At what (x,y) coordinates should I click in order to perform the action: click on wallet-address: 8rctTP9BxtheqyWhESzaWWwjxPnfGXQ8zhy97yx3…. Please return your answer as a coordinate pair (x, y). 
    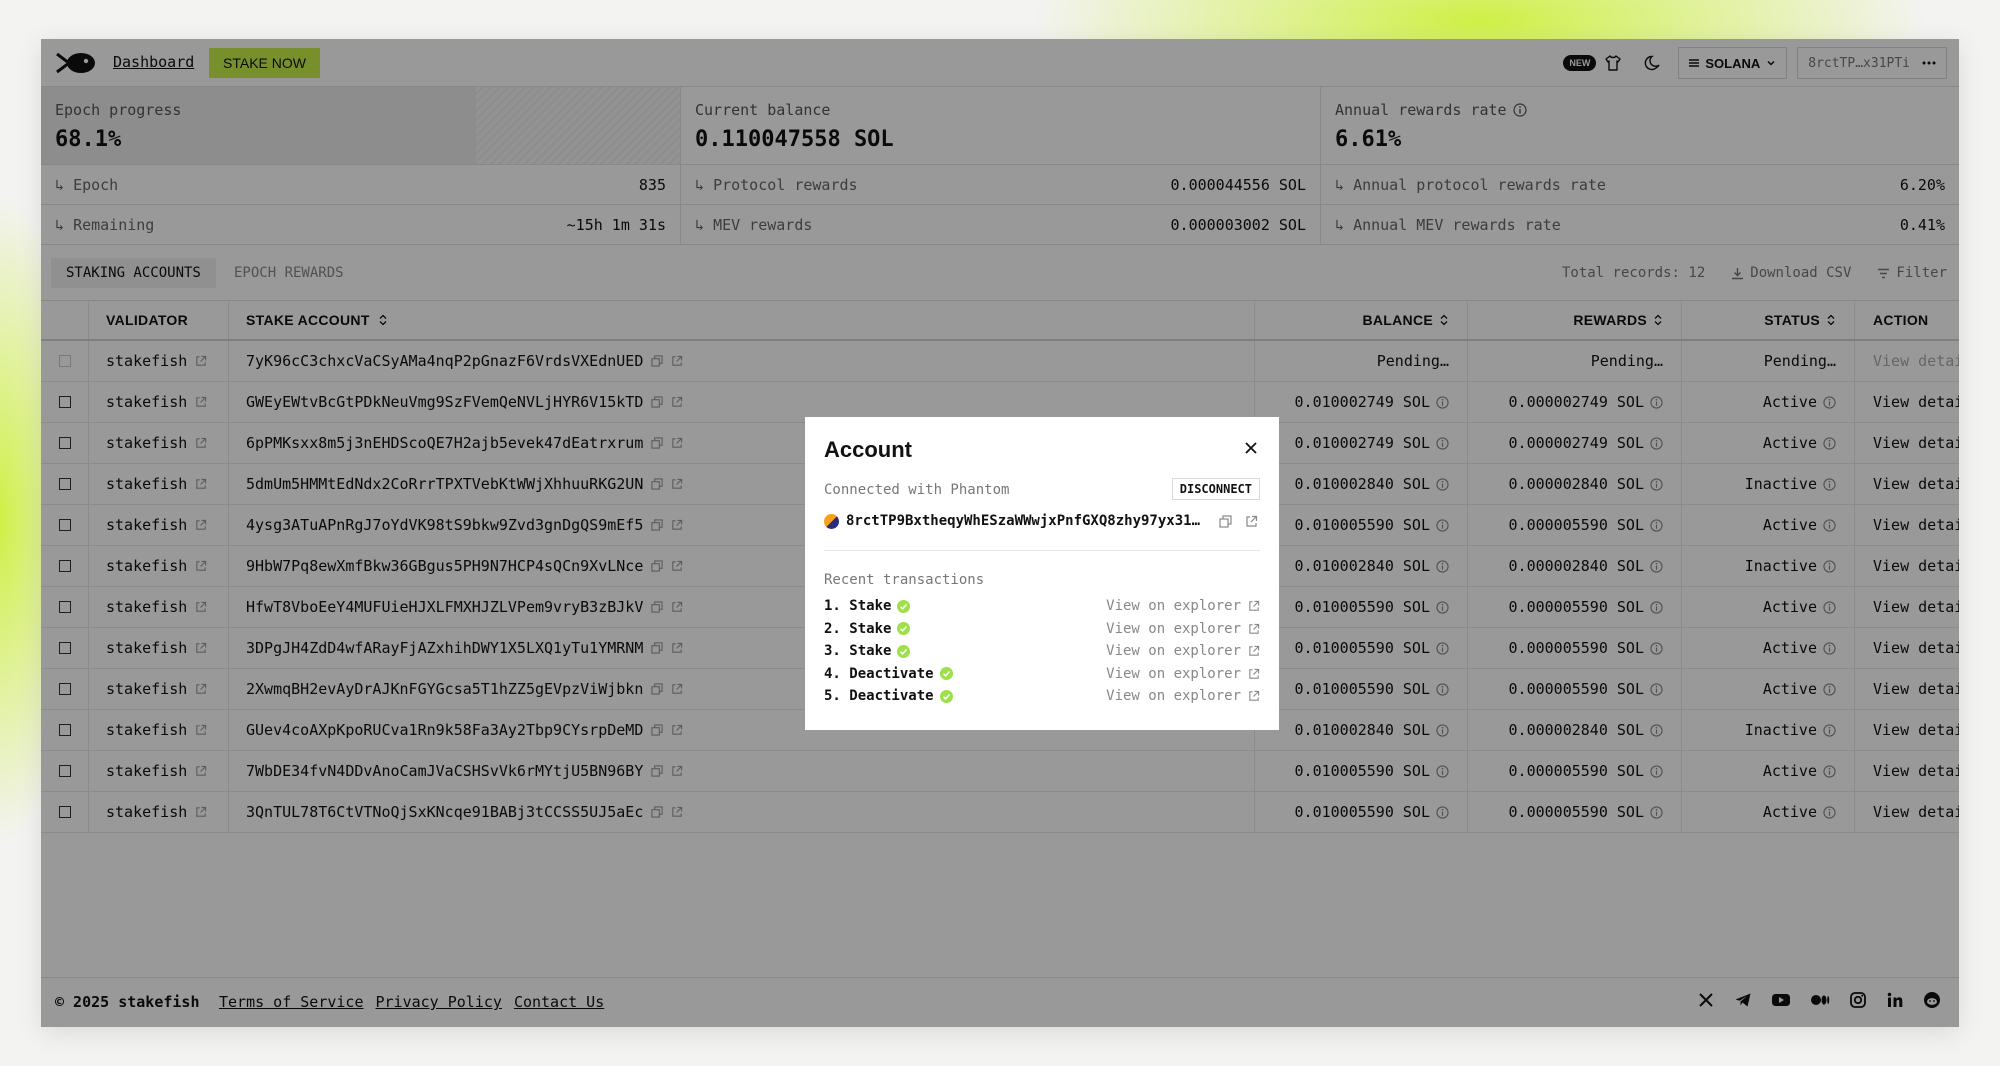
    Looking at the image, I should click on (1027, 521).